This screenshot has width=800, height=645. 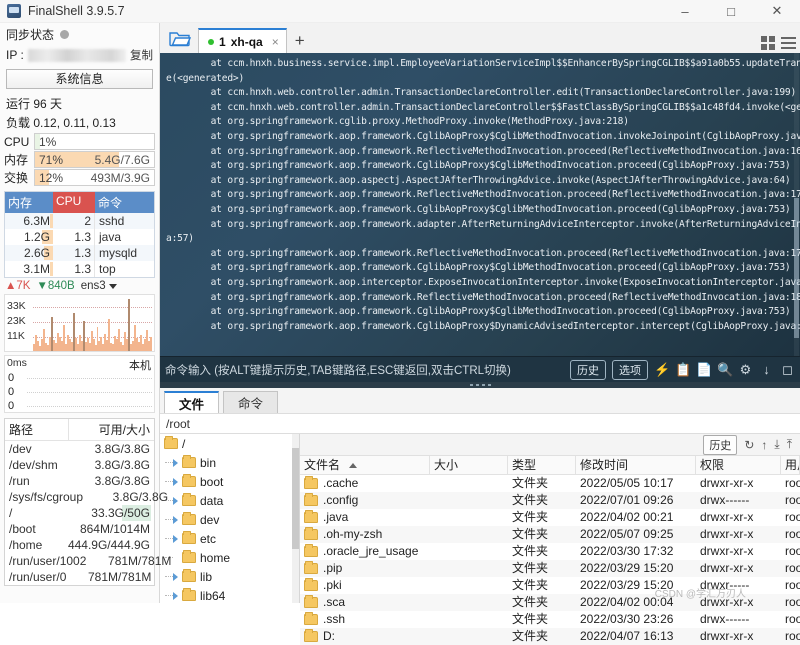 I want to click on column-header-owner: 用户/用户组, so click(x=790, y=465).